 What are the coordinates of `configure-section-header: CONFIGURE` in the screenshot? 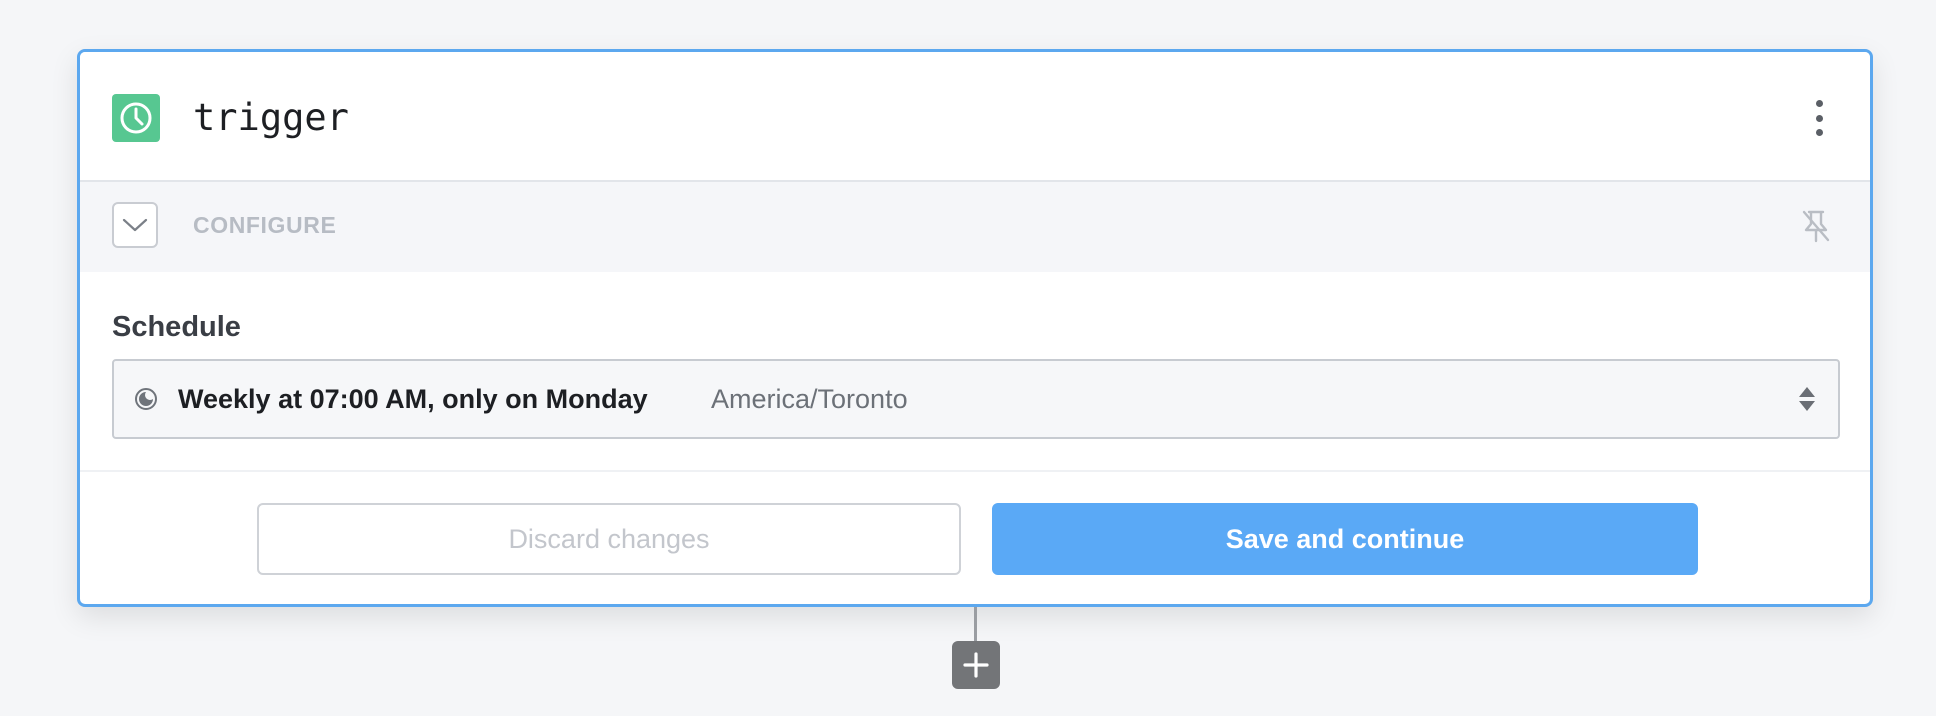 It's located at (975, 227).